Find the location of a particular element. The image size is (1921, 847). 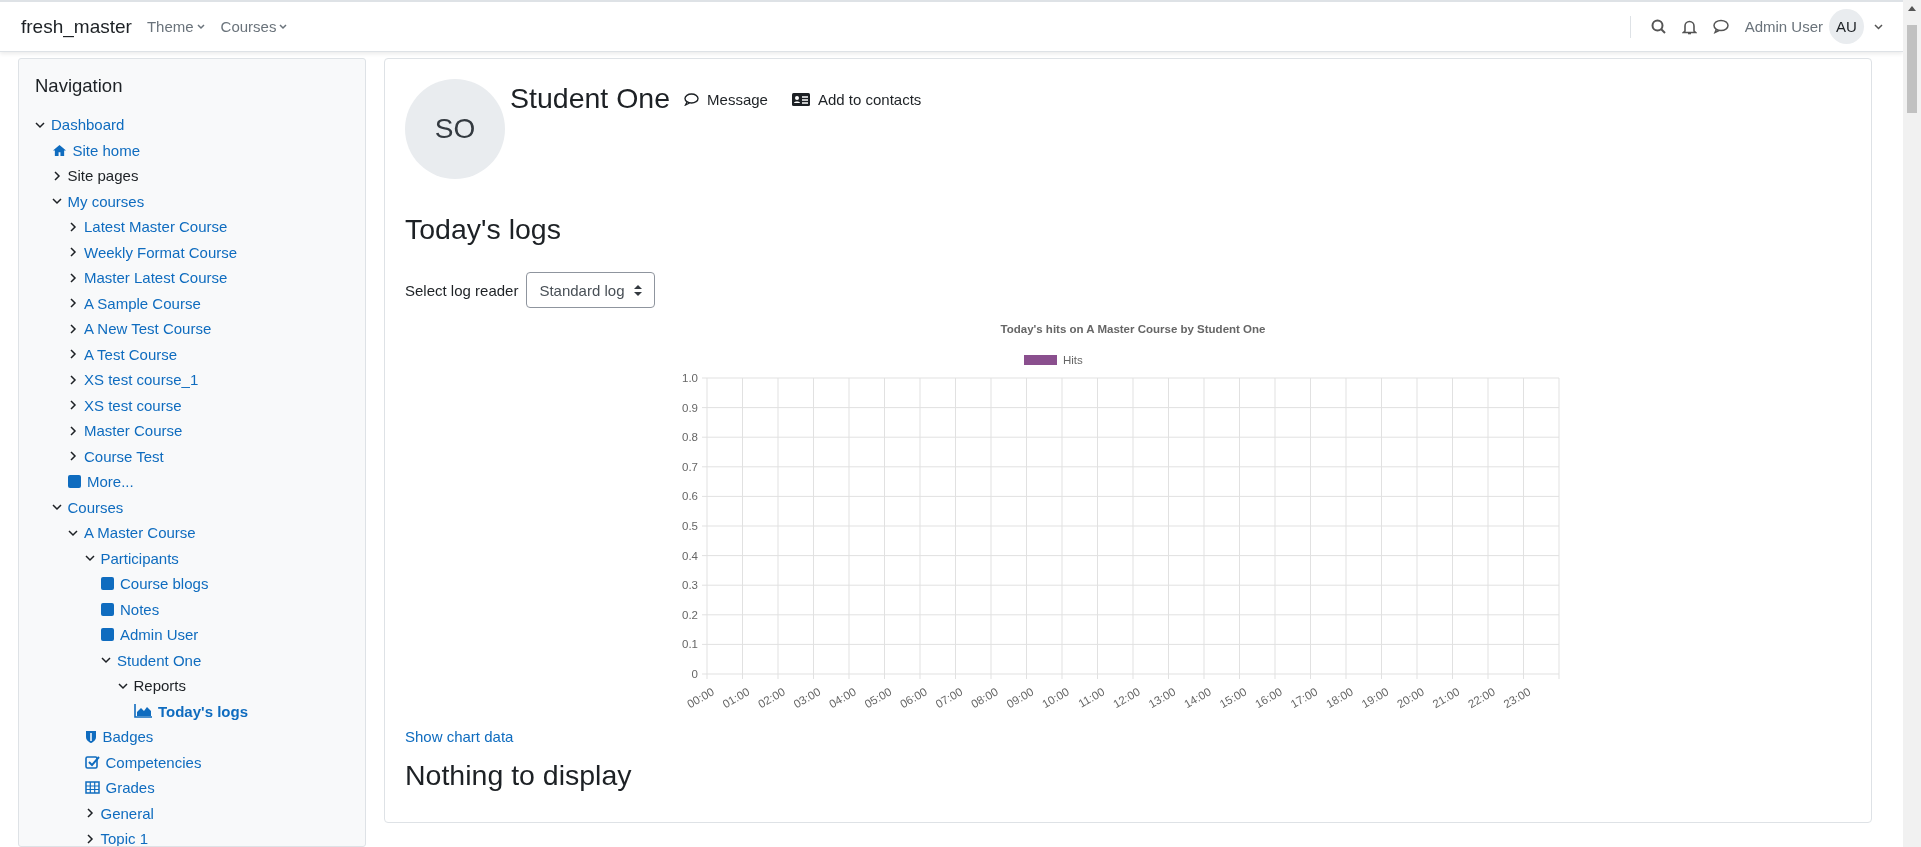

y-tick-label: 0.4 is located at coordinates (690, 555).